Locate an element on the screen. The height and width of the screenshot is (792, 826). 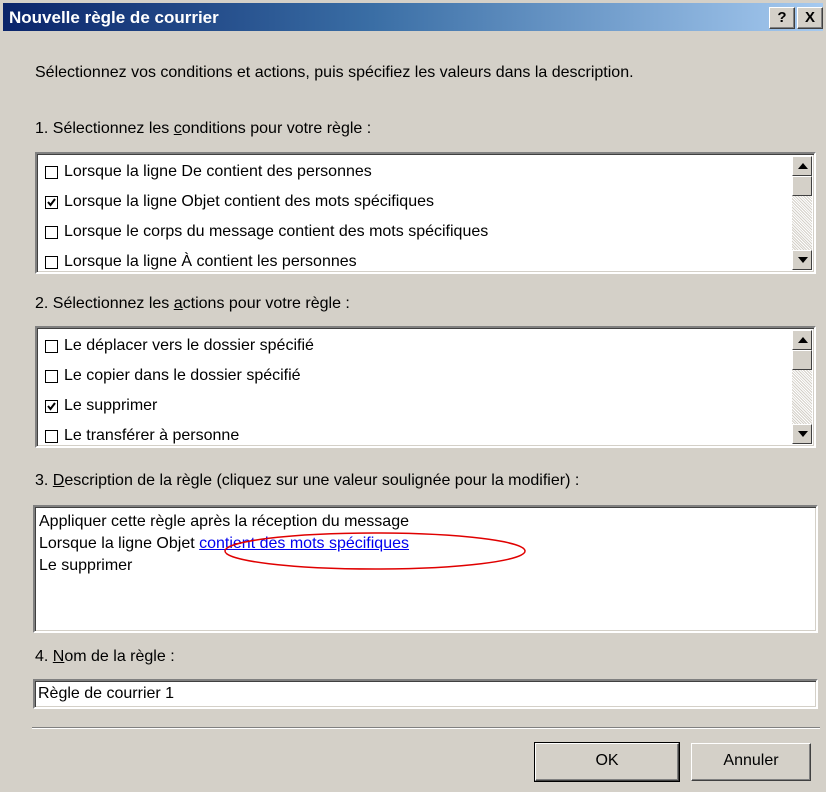
rule-name-label: 4. Nom de la règle : is located at coordinates (105, 657).